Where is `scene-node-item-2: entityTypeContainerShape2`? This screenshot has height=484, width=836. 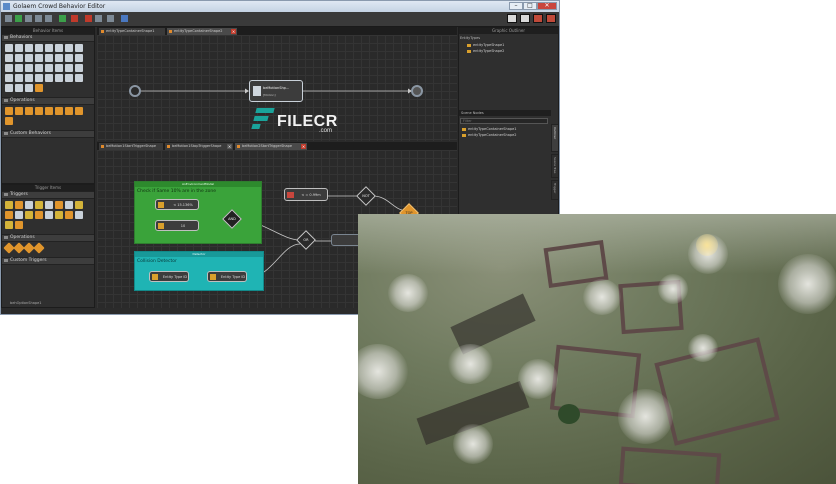 scene-node-item-2: entityTypeContainerShape2 is located at coordinates (488, 135).